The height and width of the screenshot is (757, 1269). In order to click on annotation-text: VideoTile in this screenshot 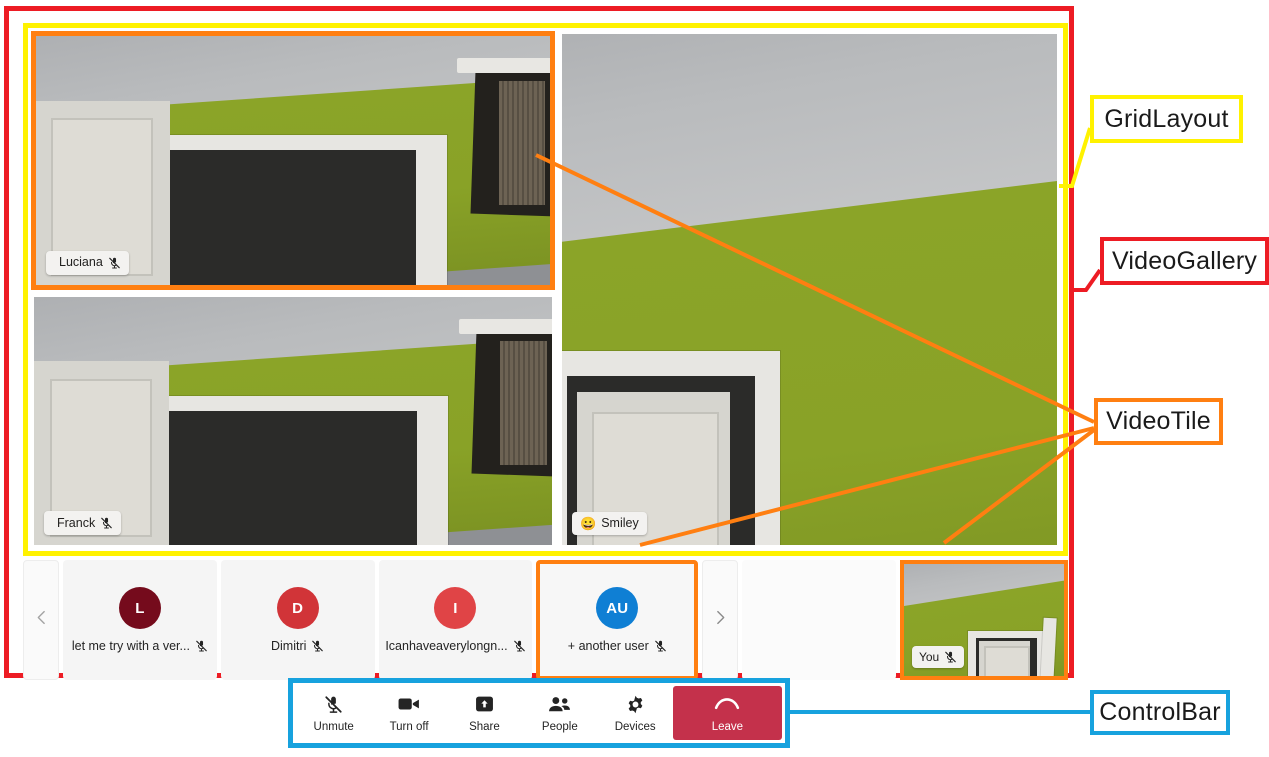, I will do `click(1158, 421)`.